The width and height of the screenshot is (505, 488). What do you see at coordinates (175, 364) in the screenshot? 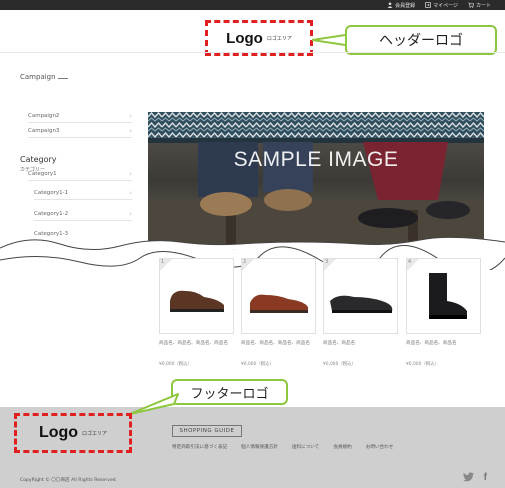
I see `product-price-1: ¥0,000（税込）` at bounding box center [175, 364].